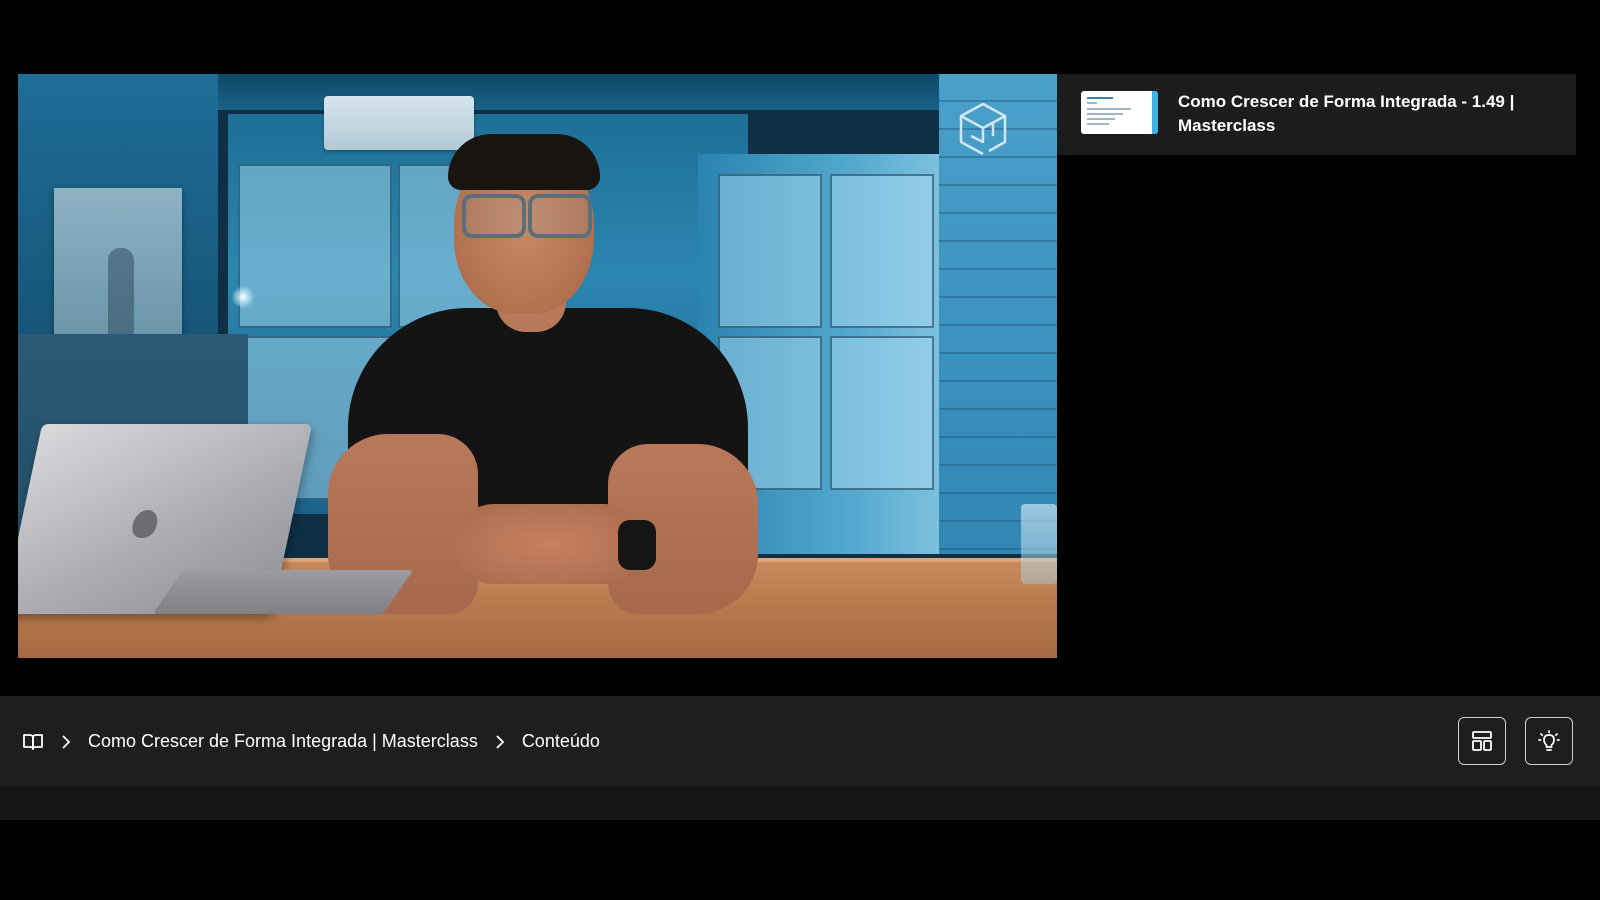  What do you see at coordinates (144, 524) in the screenshot?
I see `video-scene-laptop-logo` at bounding box center [144, 524].